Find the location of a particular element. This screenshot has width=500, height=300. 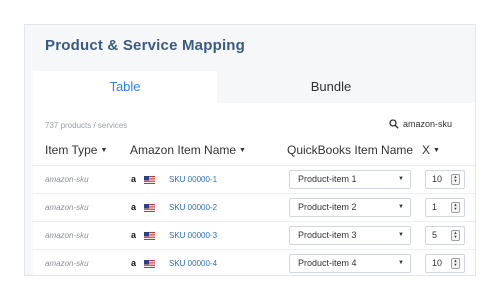

quickbooks-item-select: Product-item 2 ▼ is located at coordinates (350, 207).